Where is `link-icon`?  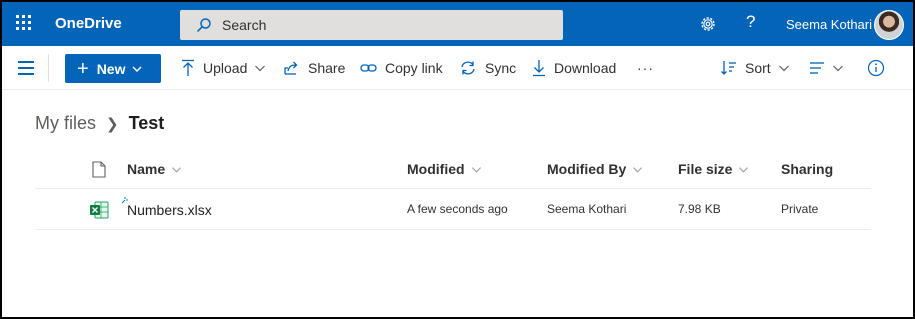 link-icon is located at coordinates (368, 68).